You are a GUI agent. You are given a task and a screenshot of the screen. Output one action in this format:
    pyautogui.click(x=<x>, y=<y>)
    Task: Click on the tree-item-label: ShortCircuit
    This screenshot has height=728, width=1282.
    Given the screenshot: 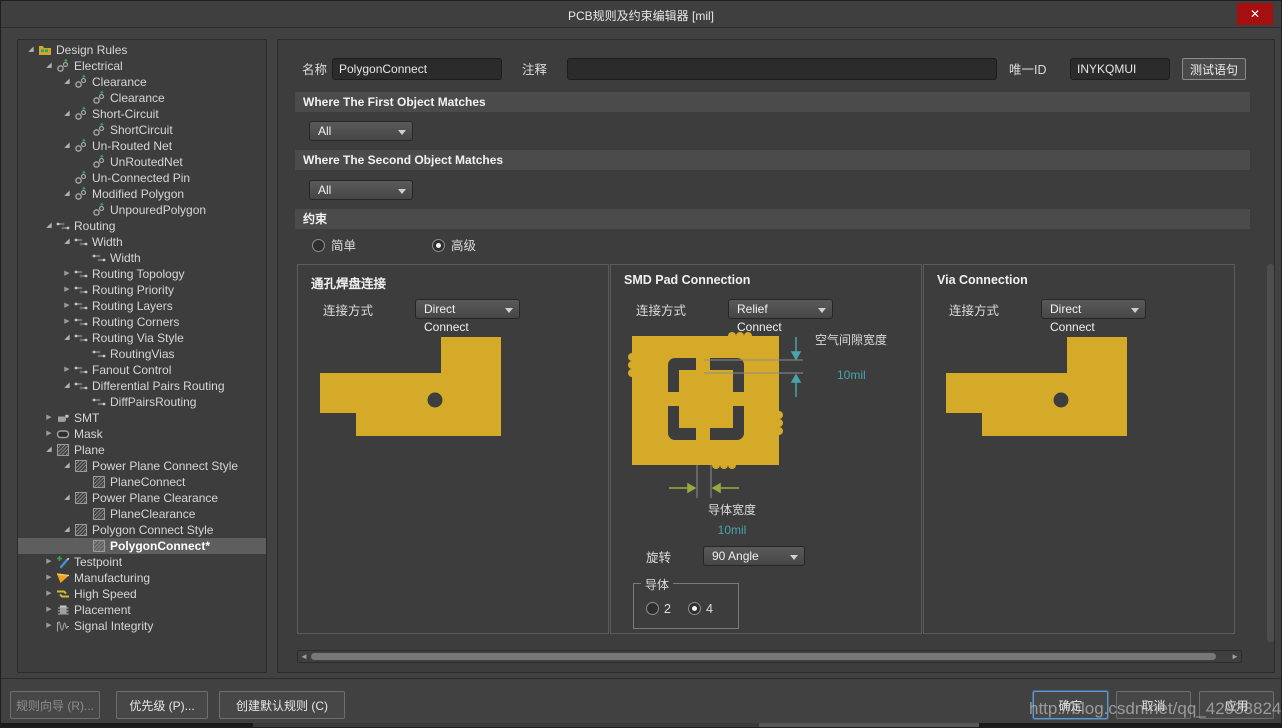 What is the action you would take?
    pyautogui.click(x=141, y=130)
    